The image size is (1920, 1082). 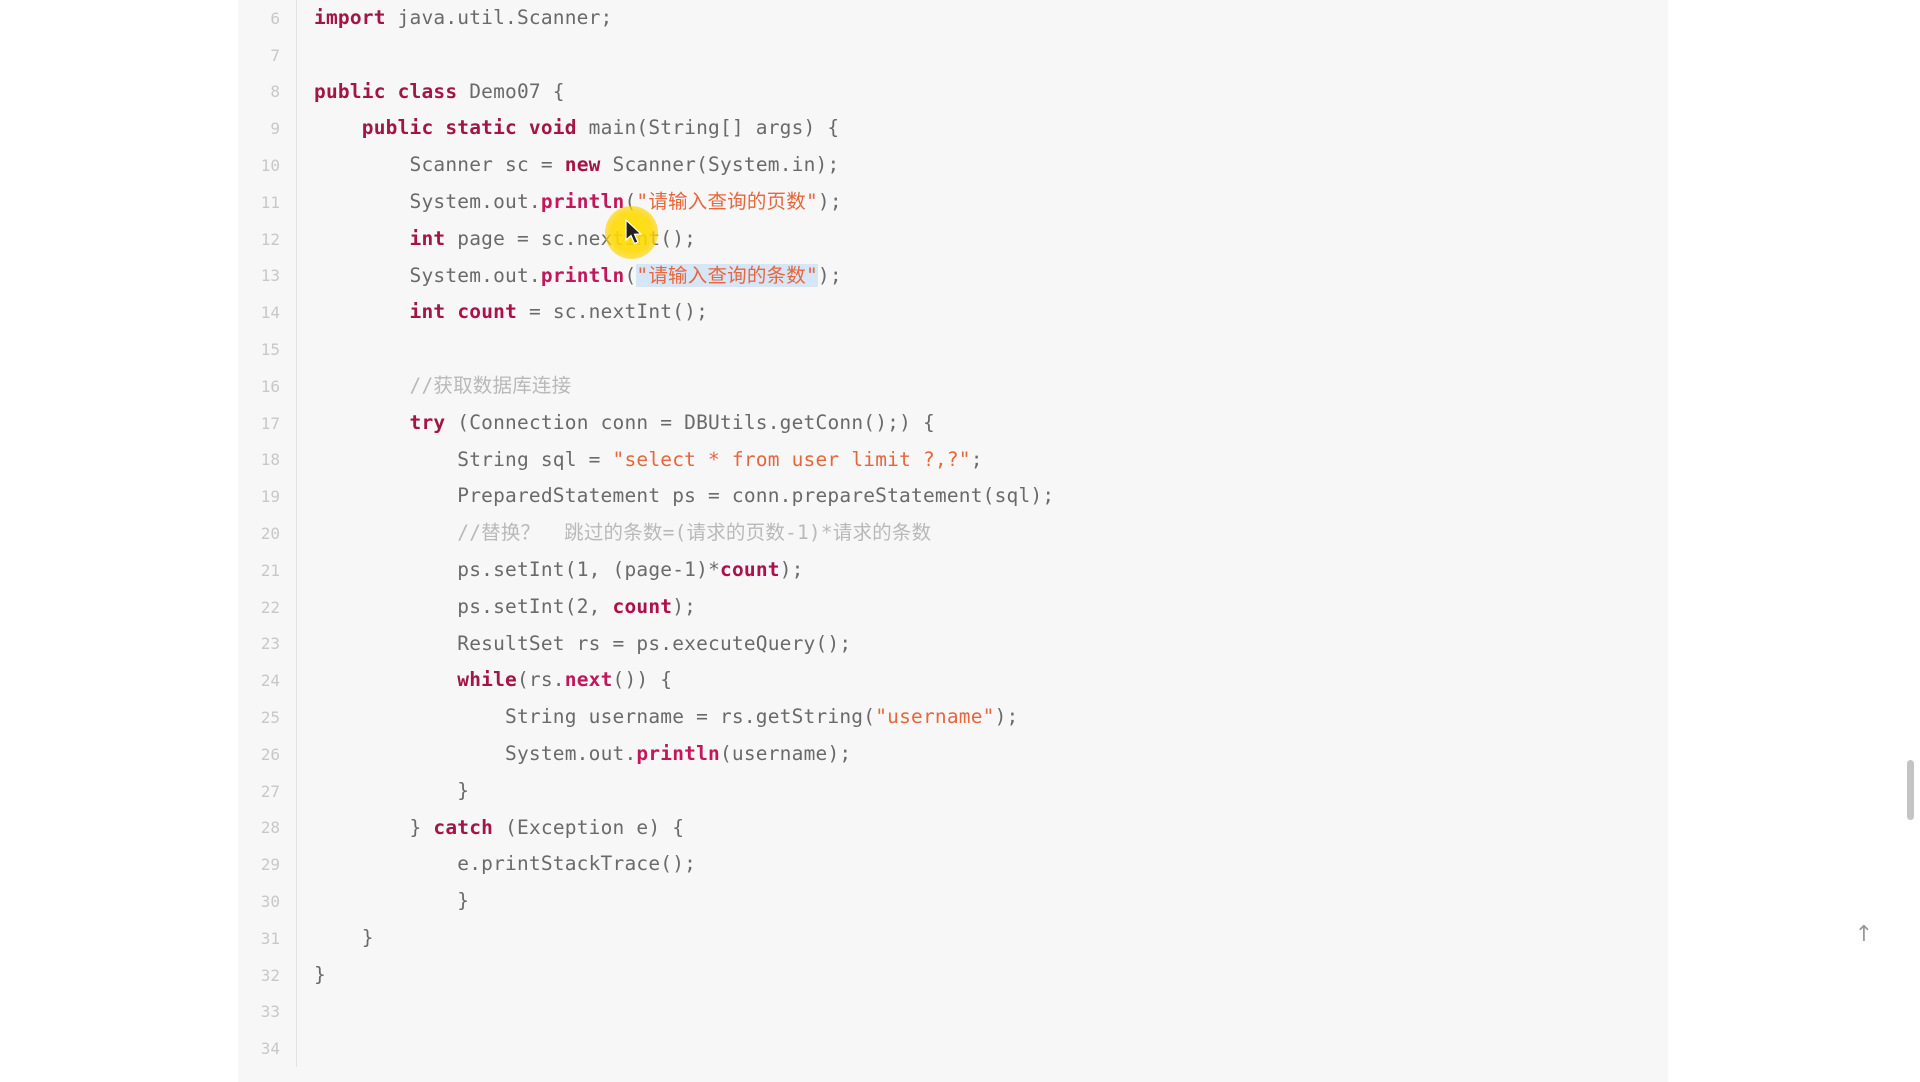 I want to click on code-line-content: System.out.println("请输入查询的页数");, so click(x=982, y=202).